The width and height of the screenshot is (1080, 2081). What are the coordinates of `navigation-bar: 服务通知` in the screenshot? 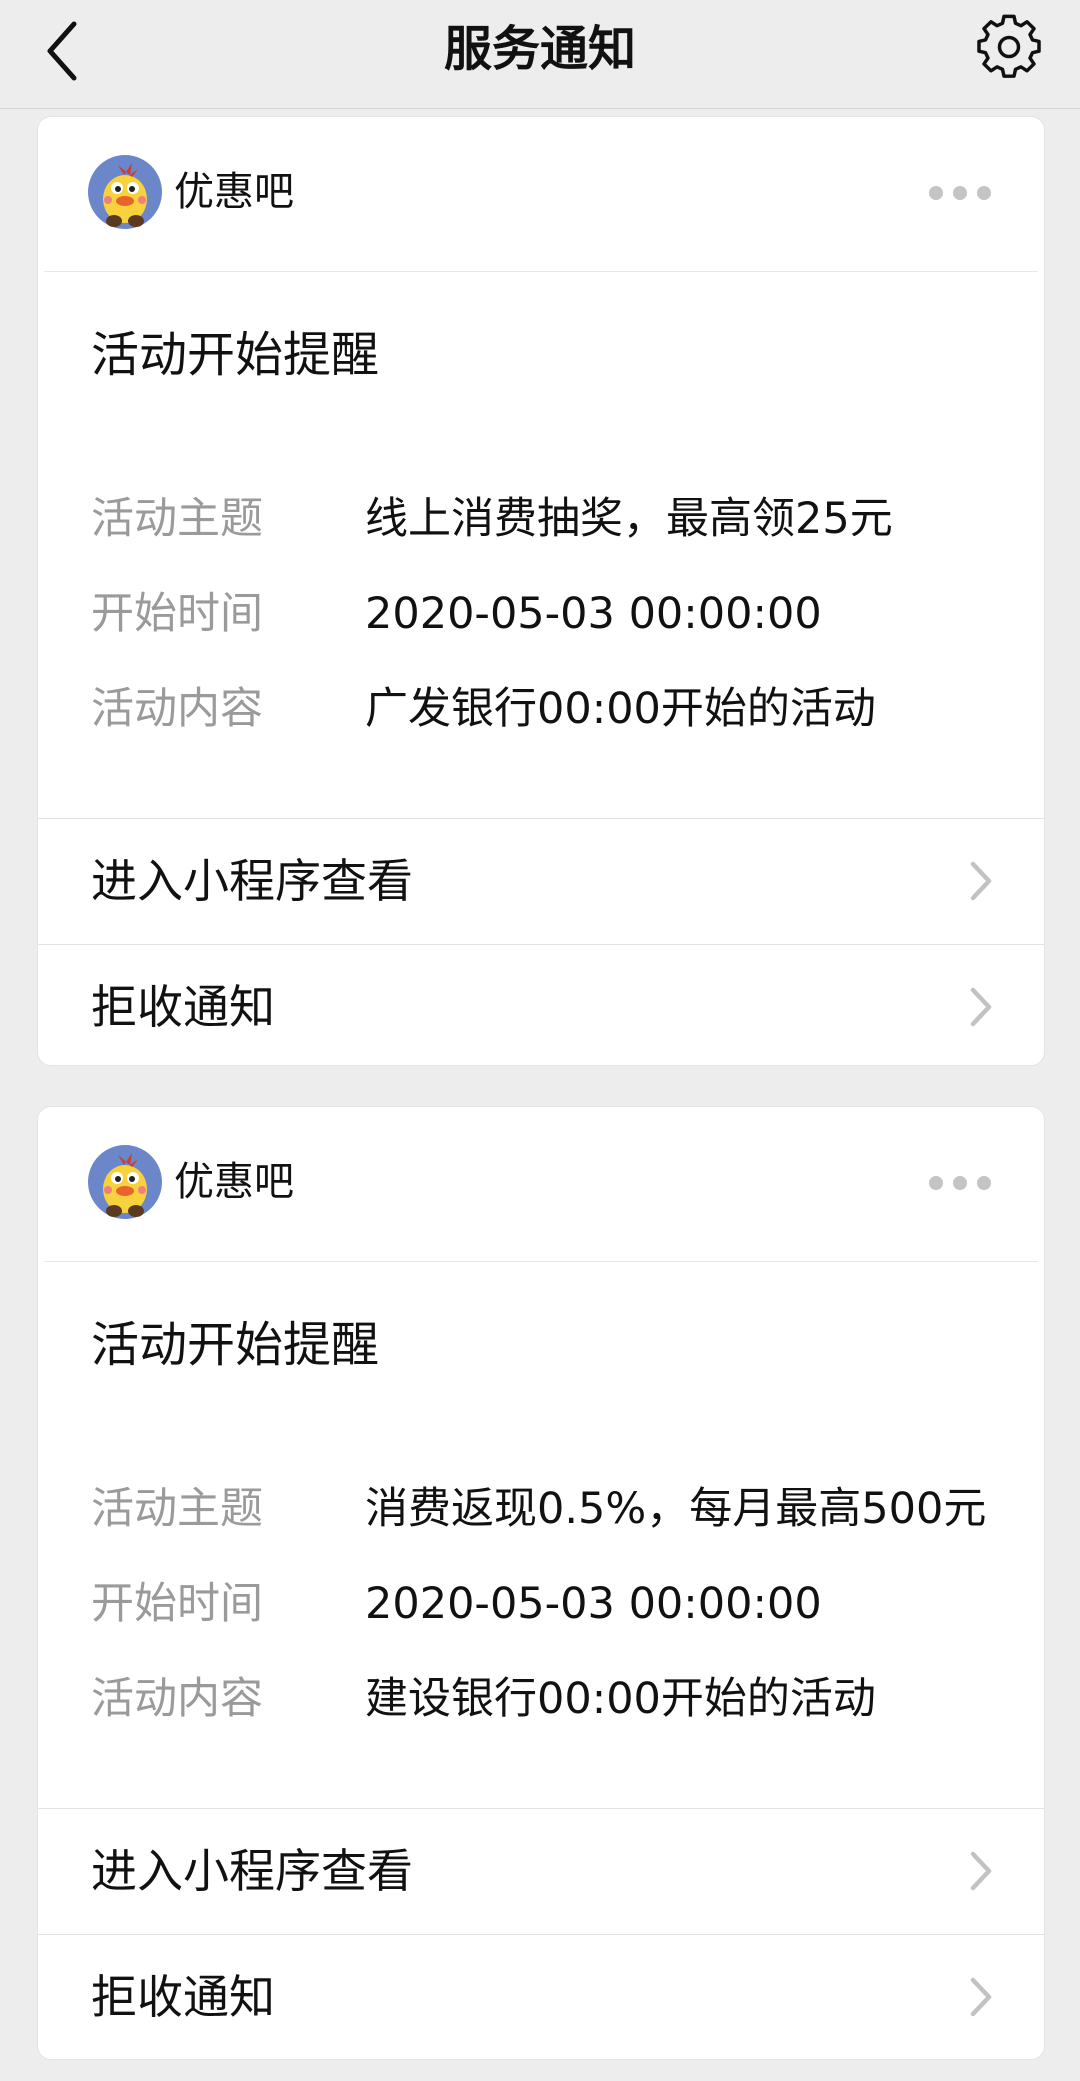 It's located at (540, 54).